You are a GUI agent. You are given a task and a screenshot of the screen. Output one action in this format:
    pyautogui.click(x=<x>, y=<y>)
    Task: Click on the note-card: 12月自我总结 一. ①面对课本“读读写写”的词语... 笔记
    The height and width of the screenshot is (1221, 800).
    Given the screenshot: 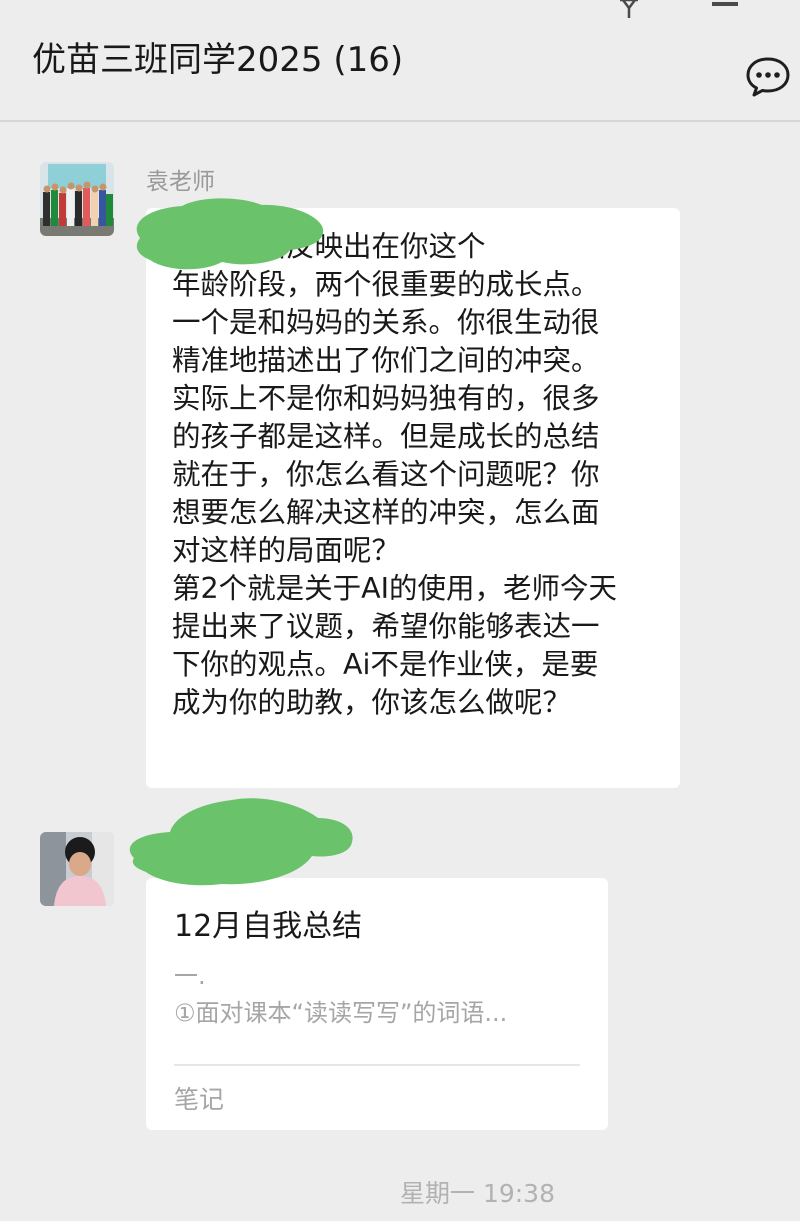 What is the action you would take?
    pyautogui.click(x=377, y=1004)
    